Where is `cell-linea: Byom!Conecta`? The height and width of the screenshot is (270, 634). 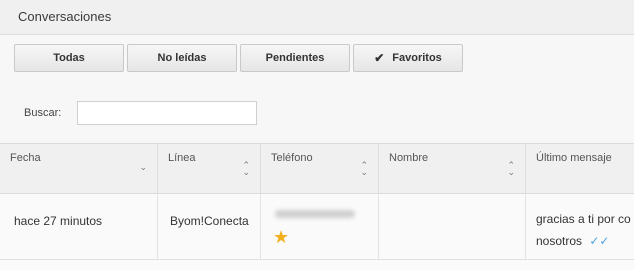
cell-linea: Byom!Conecta is located at coordinates (209, 226).